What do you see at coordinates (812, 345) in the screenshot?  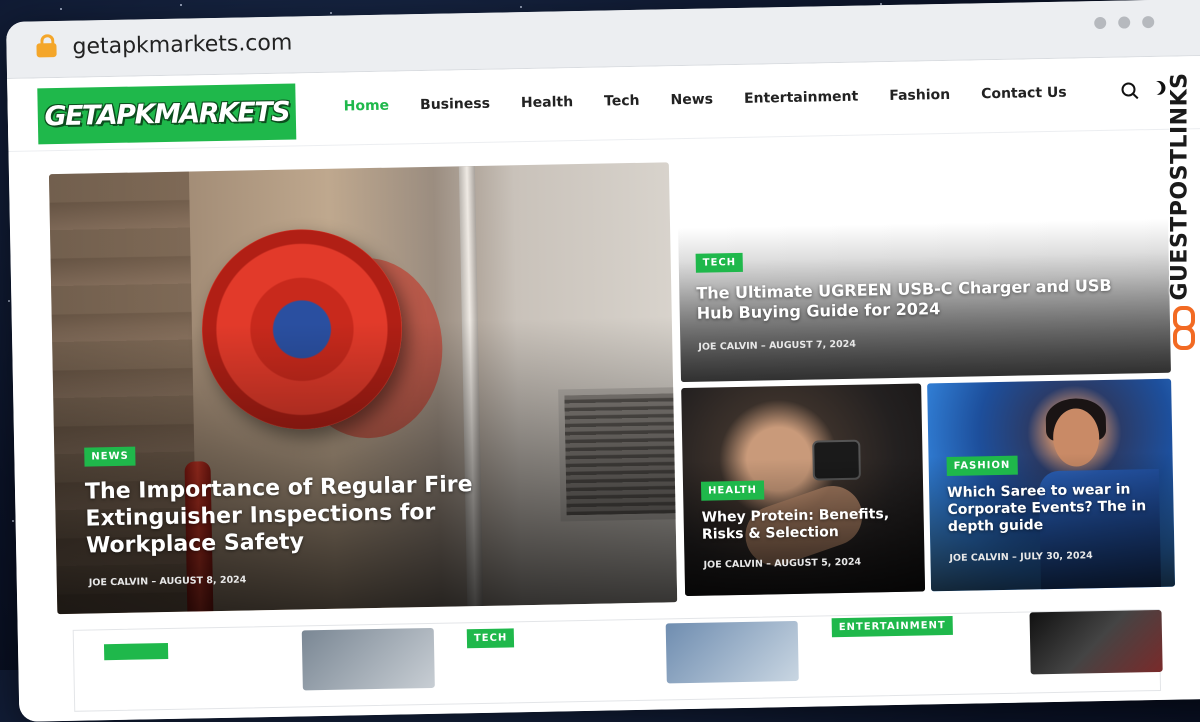 I see `date: AUGUST 7, 2024` at bounding box center [812, 345].